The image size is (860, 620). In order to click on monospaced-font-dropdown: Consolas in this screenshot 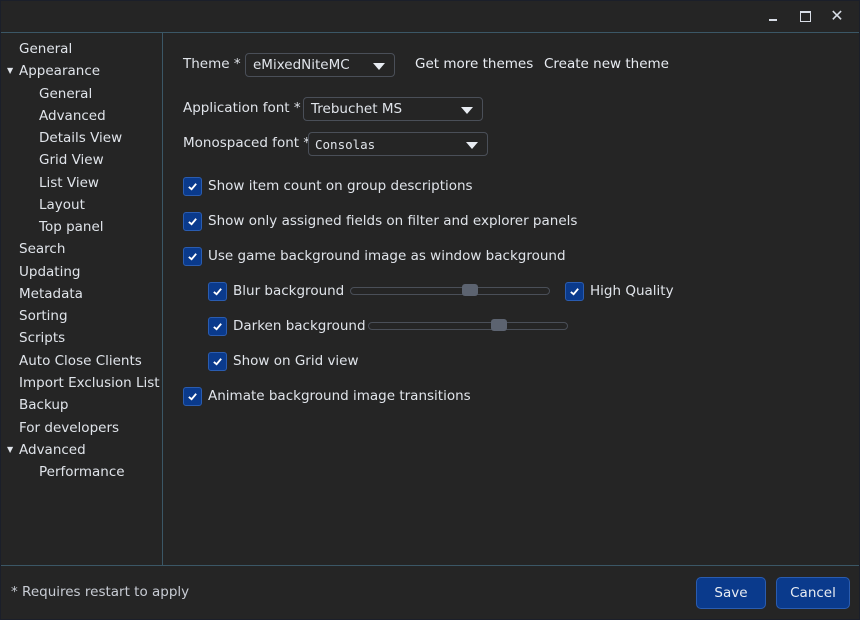, I will do `click(398, 144)`.